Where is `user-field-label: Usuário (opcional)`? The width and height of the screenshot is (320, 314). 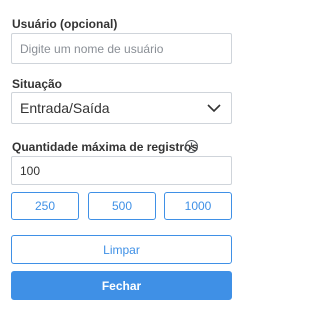 user-field-label: Usuário (opcional) is located at coordinates (65, 24).